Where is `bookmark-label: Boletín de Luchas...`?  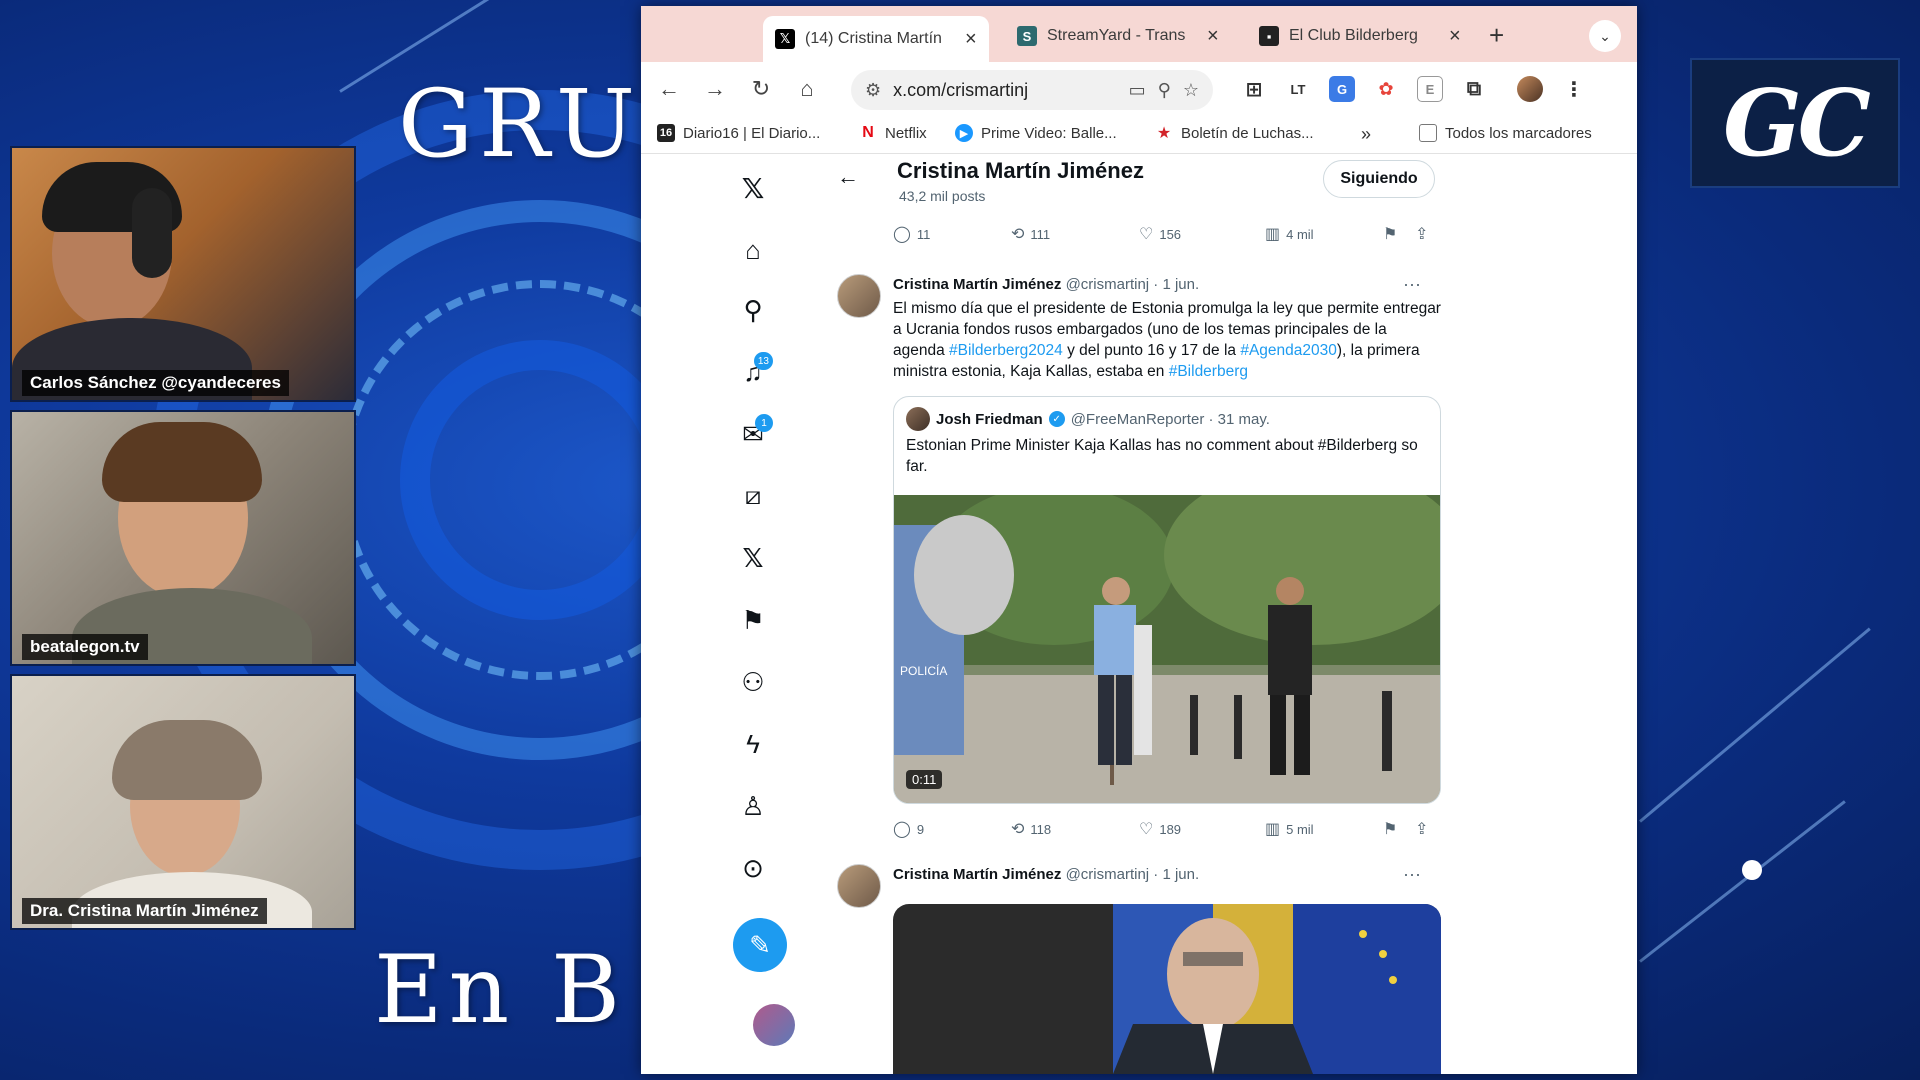
bookmark-label: Boletín de Luchas... is located at coordinates (1247, 133).